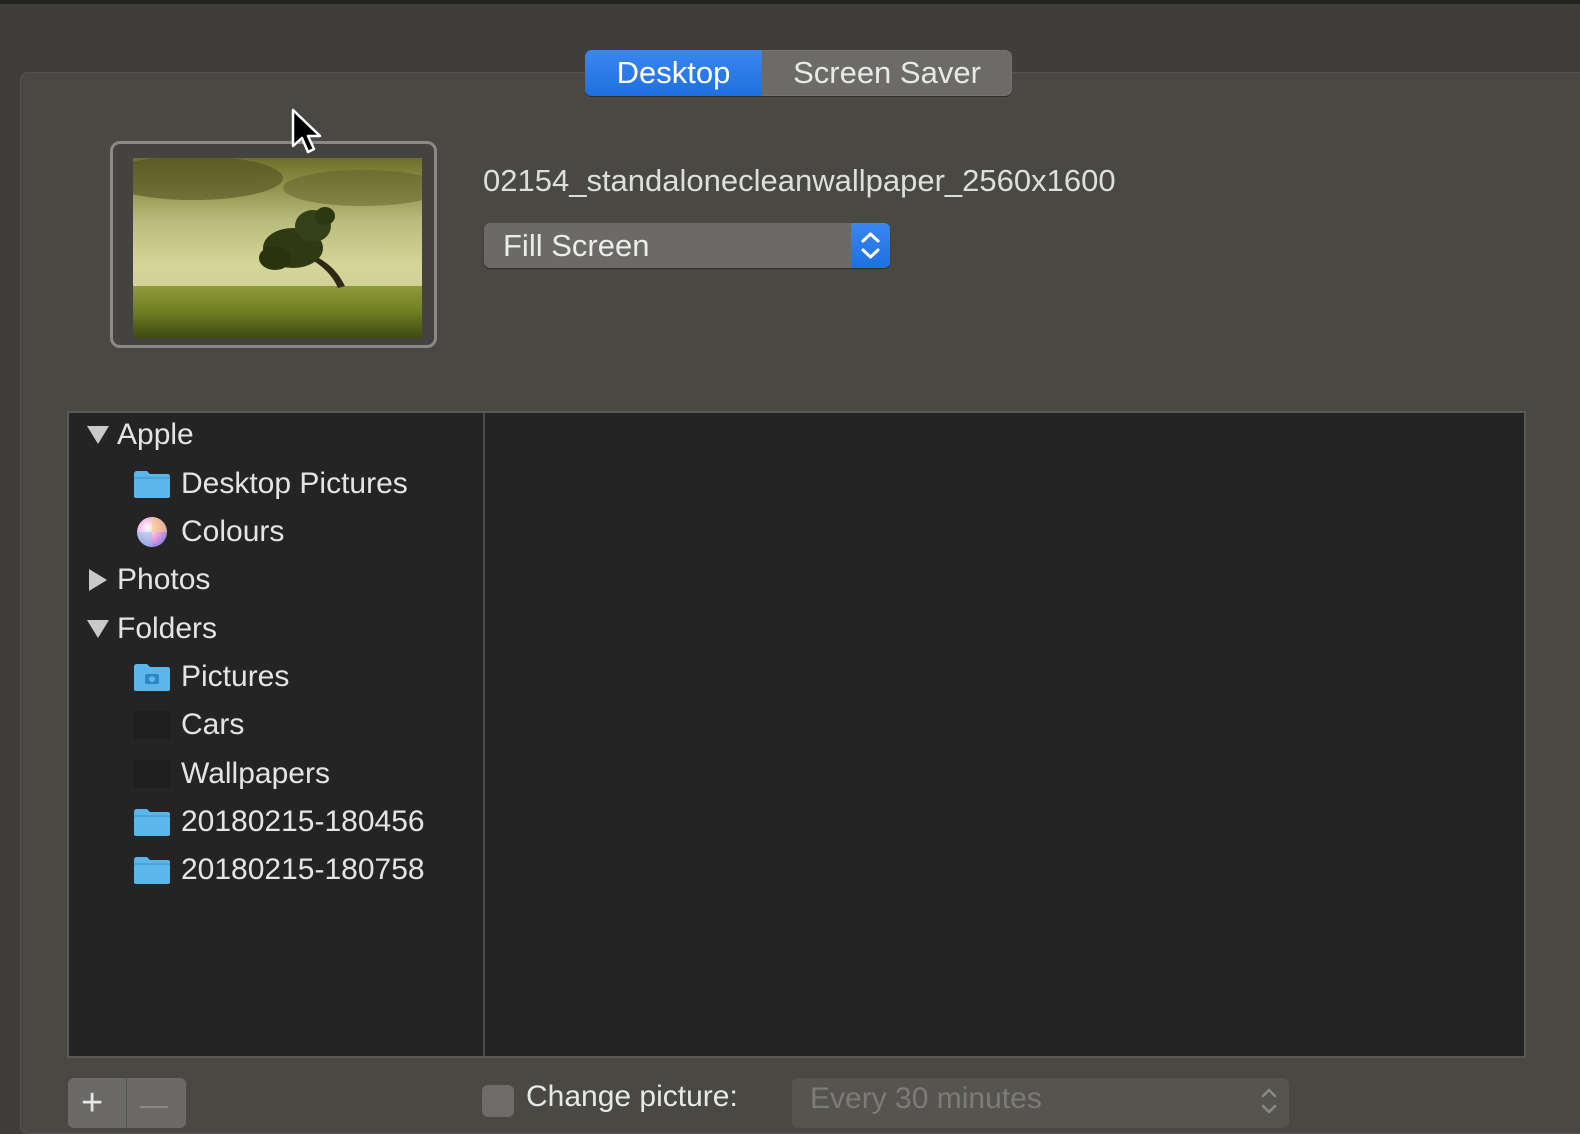 This screenshot has width=1580, height=1134. I want to click on color-wheel-icon, so click(152, 532).